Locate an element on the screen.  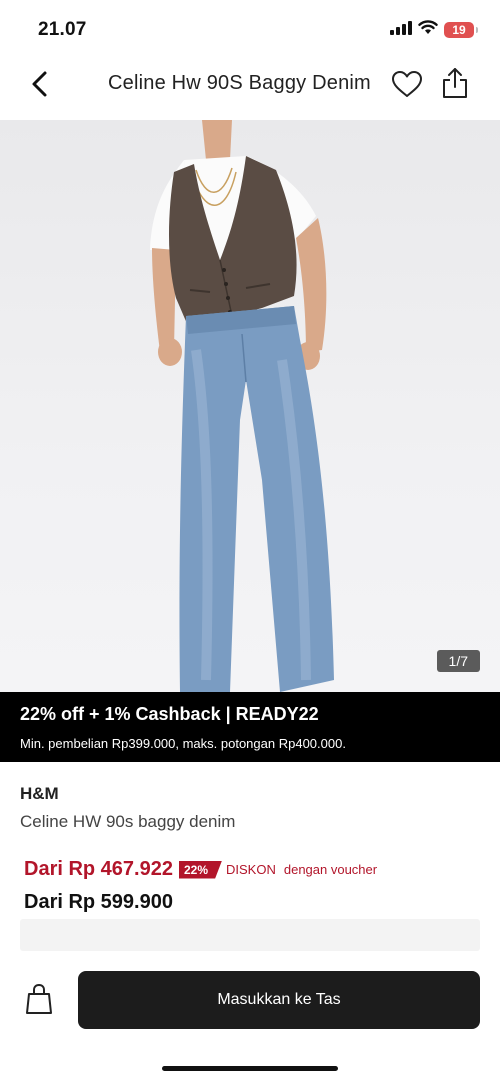
promo-title: 22% off + 1% Cashback | READY22 is located at coordinates (169, 714).